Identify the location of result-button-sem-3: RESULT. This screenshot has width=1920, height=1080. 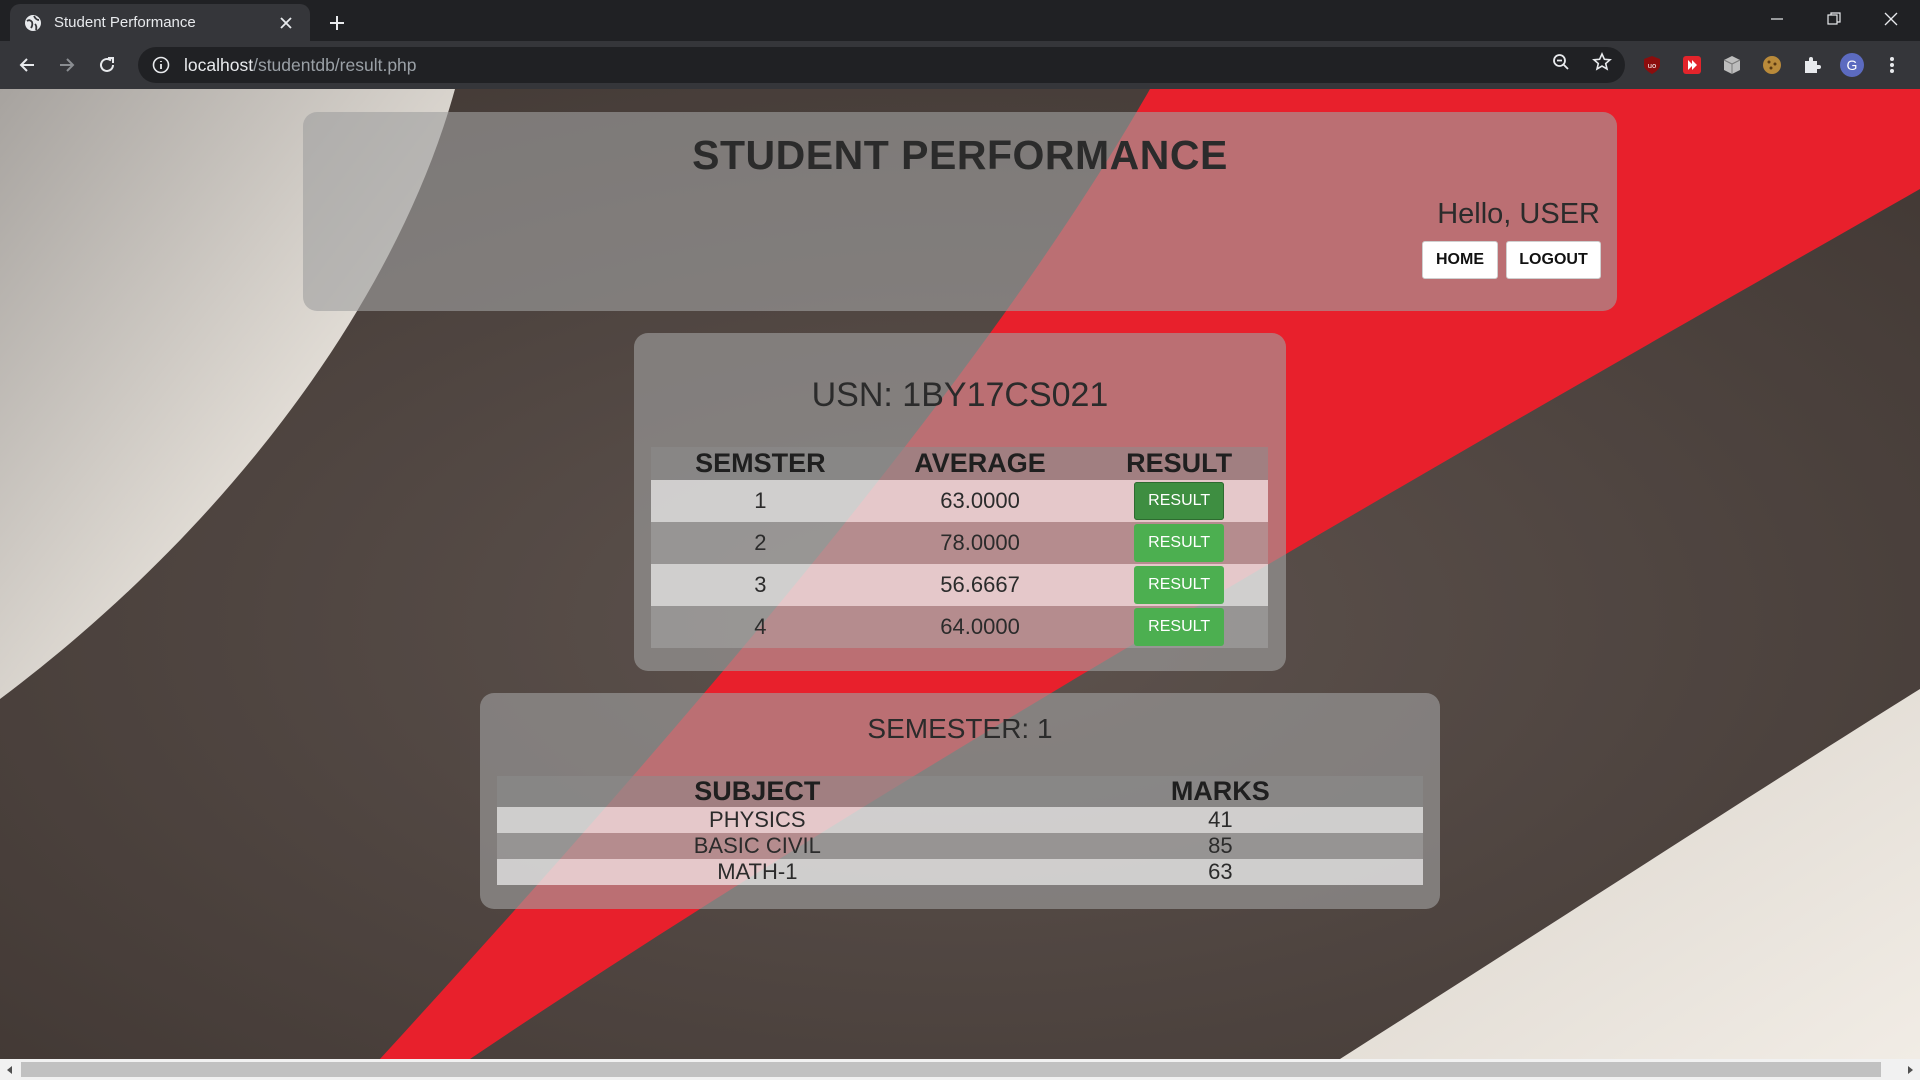
(1179, 585).